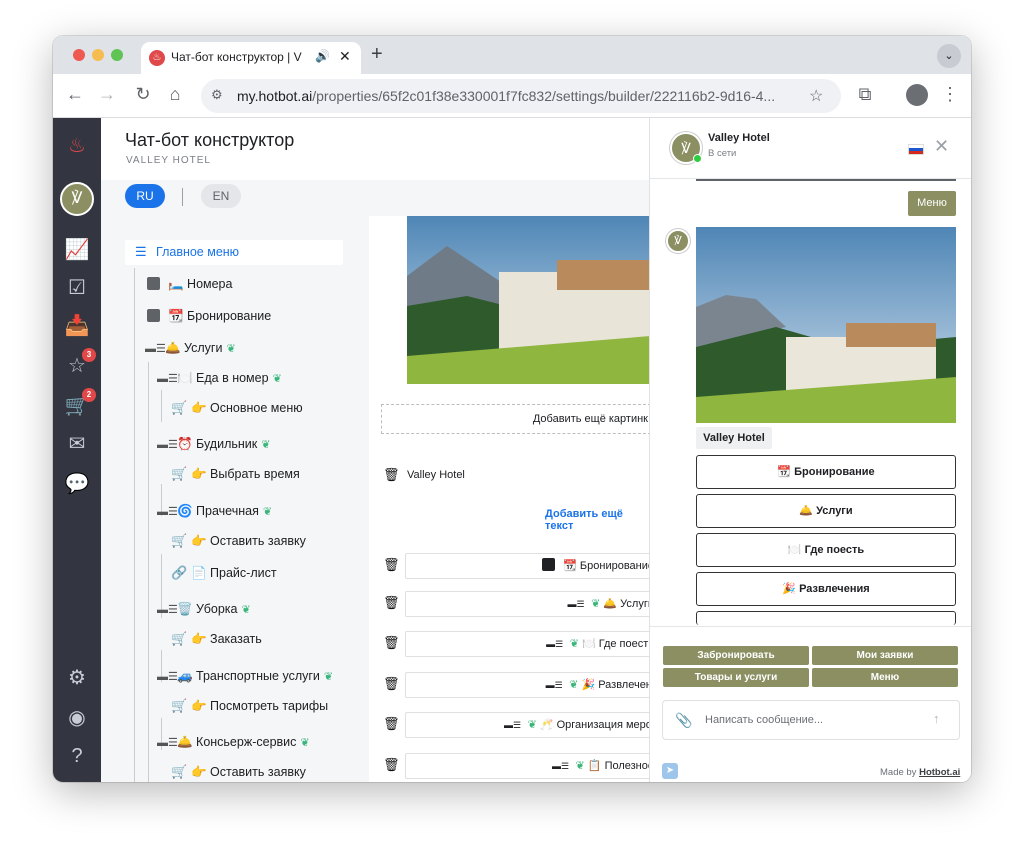 This screenshot has height=852, width=1024. I want to click on menu-button-row: ▬☰ ❦ 🛎️ Услуги, so click(527, 604).